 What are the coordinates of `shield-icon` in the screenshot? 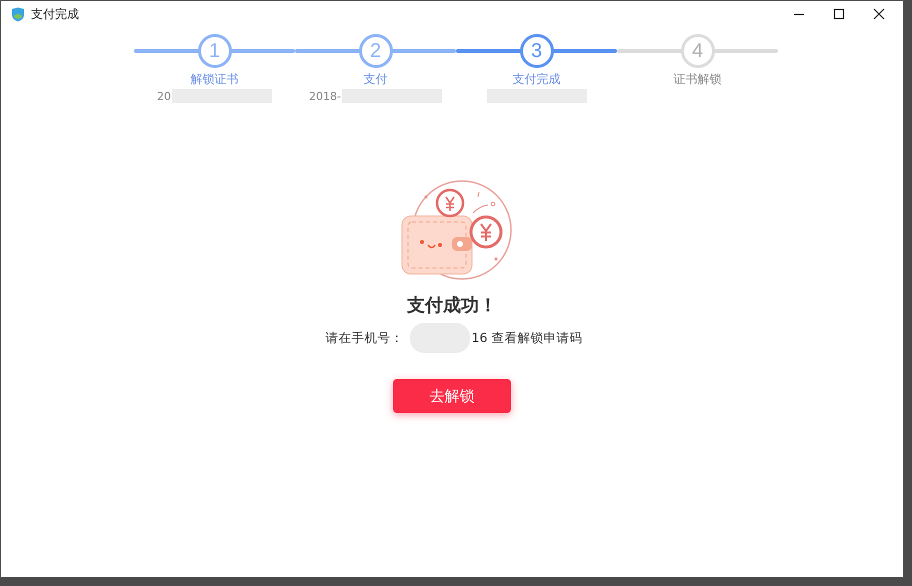 It's located at (18, 14).